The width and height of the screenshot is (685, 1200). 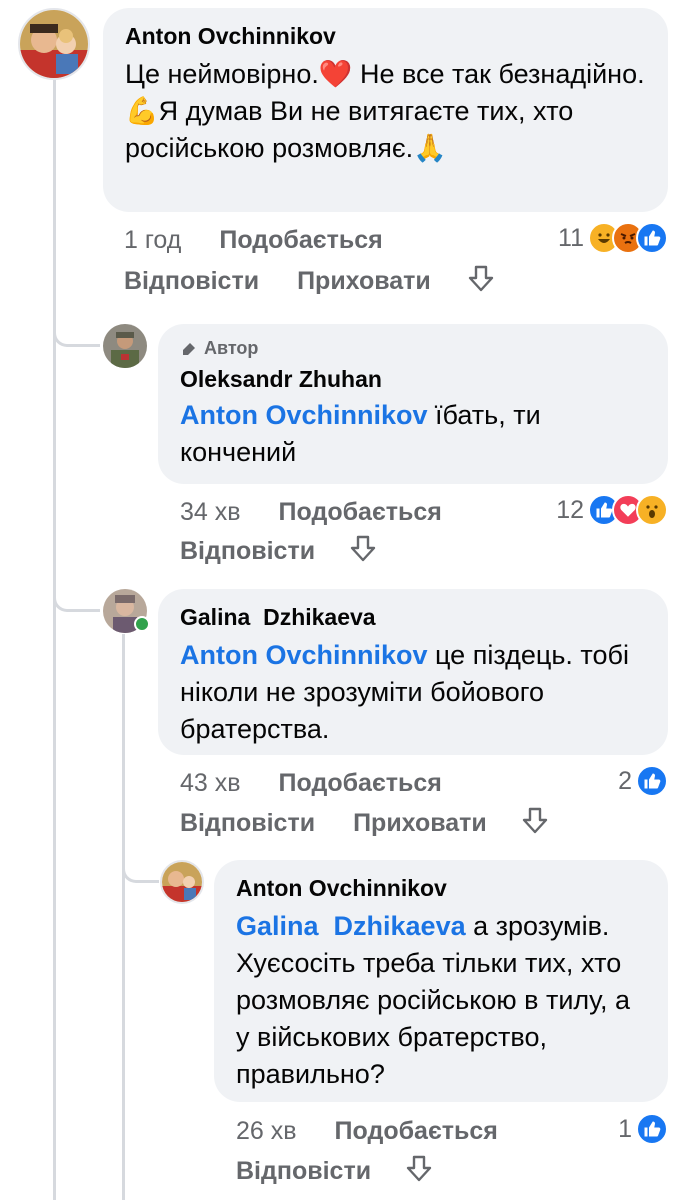 What do you see at coordinates (570, 509) in the screenshot?
I see `reaction-count: 12` at bounding box center [570, 509].